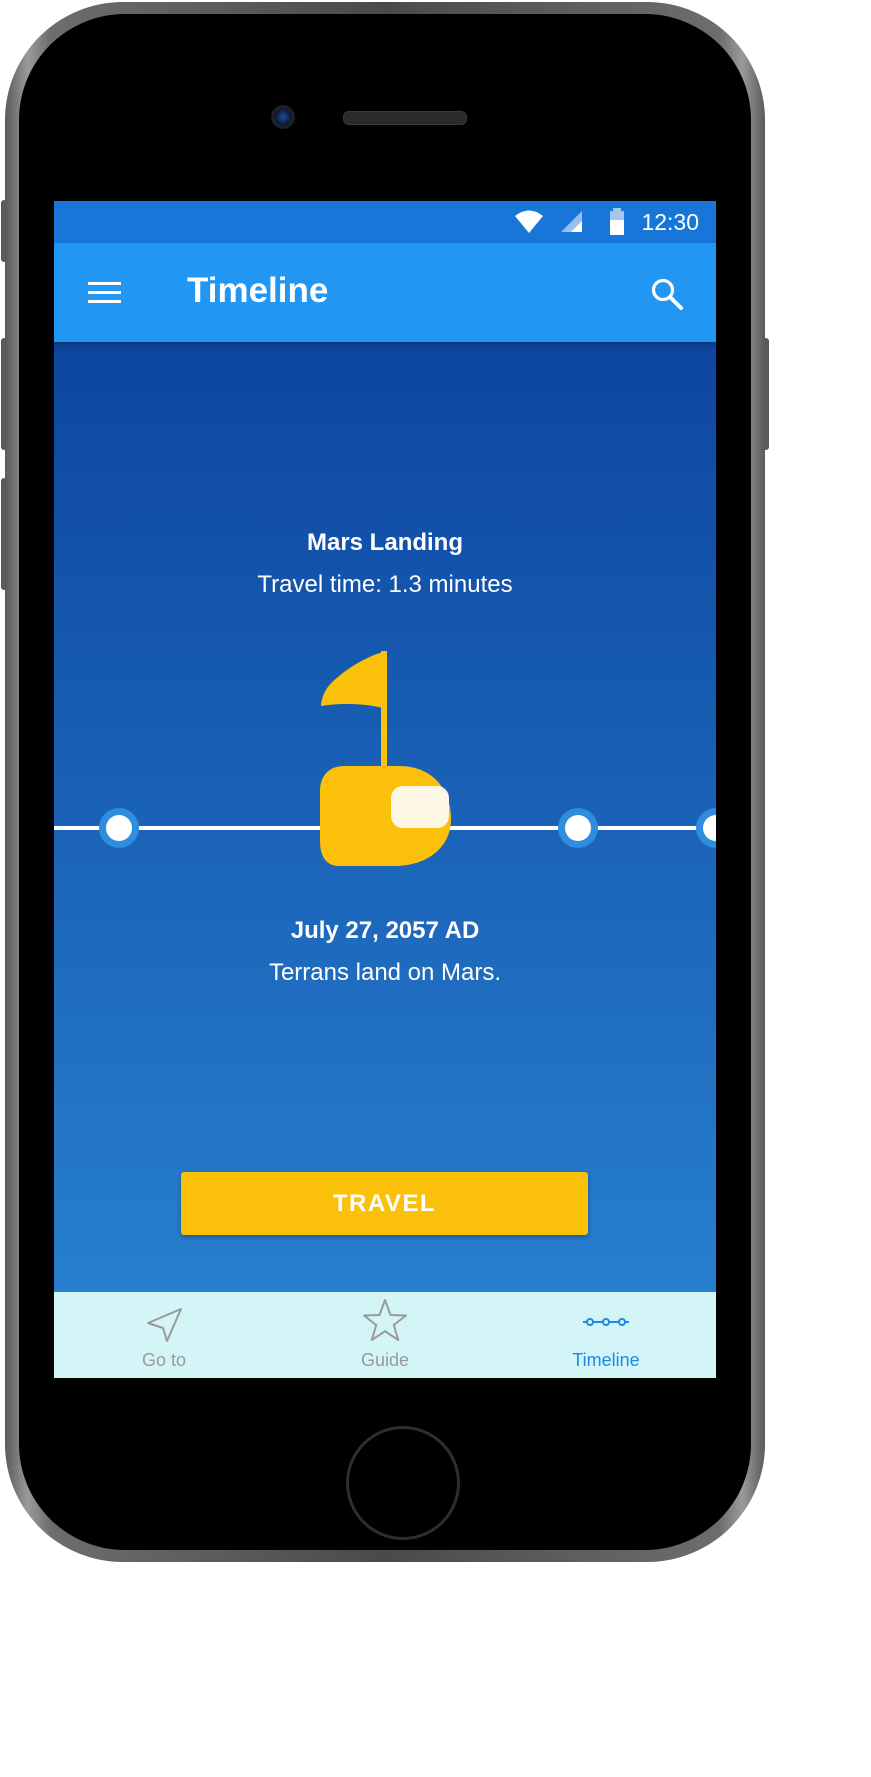 The height and width of the screenshot is (1777, 871). I want to click on app-bar: Timeline, so click(385, 292).